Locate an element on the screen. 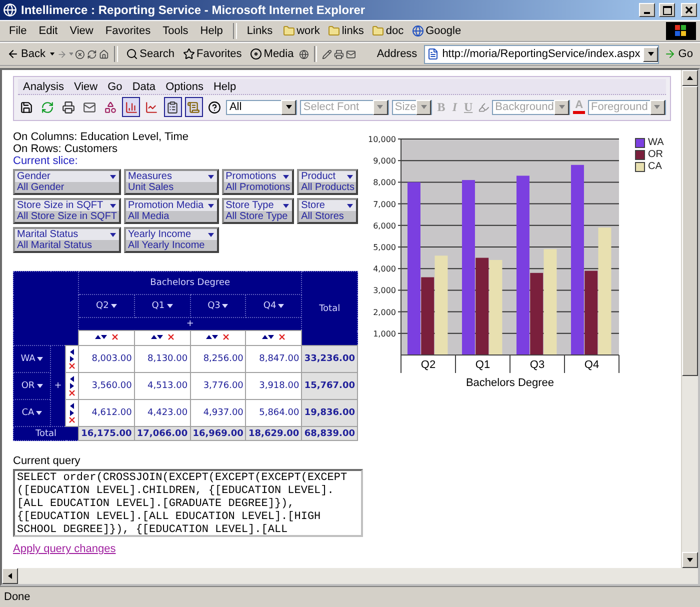 The height and width of the screenshot is (607, 700). quarter-dropdown: Q1 is located at coordinates (162, 306).